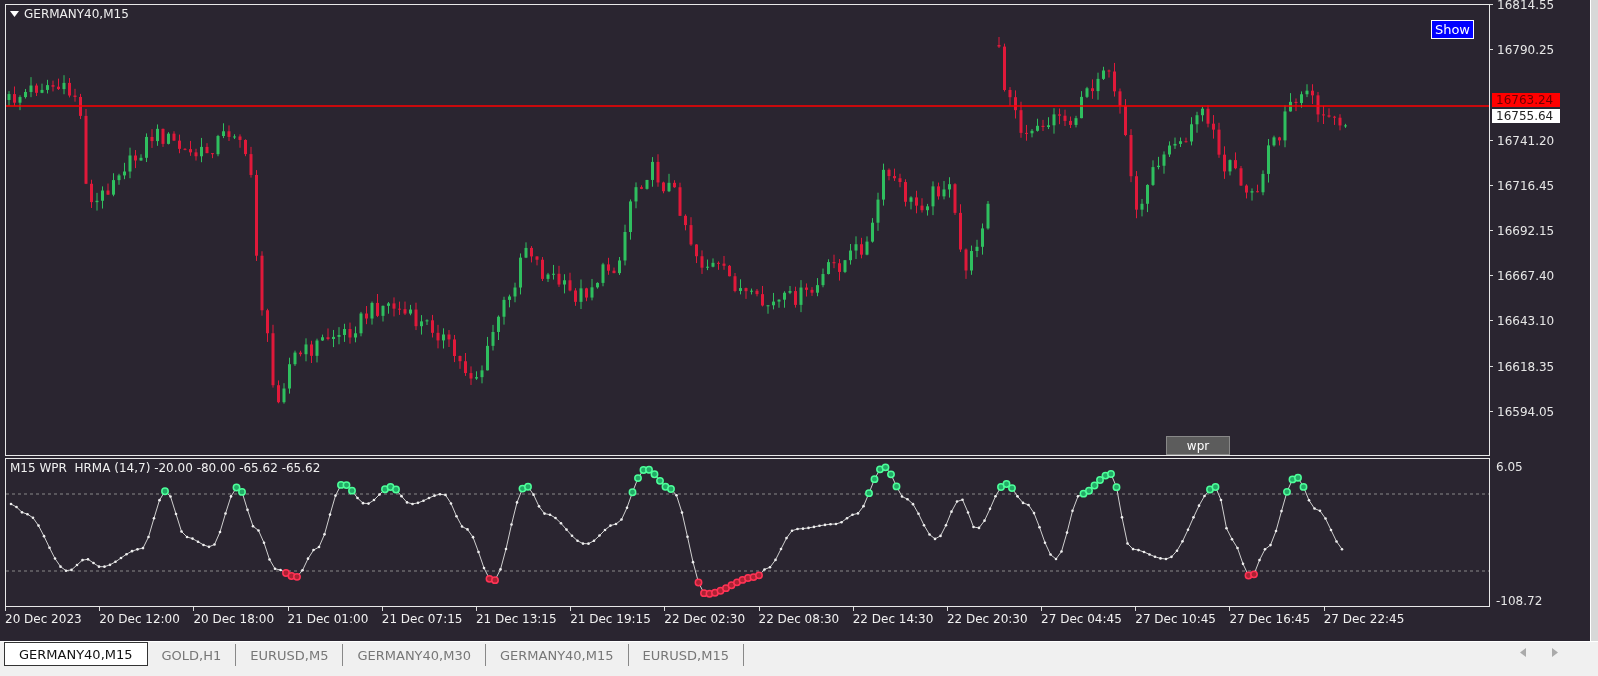 The width and height of the screenshot is (1598, 676). Describe the element at coordinates (1082, 619) in the screenshot. I see `time-label: 27 Dec 04:45` at that location.